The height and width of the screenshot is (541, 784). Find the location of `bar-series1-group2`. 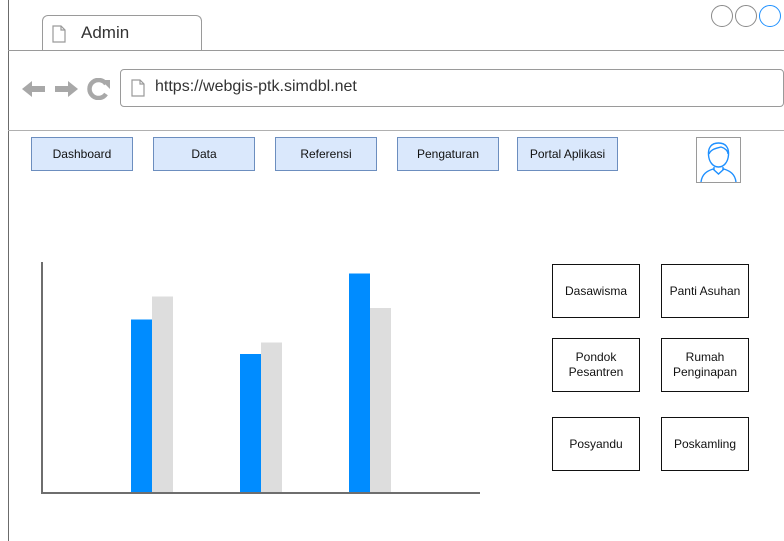

bar-series1-group2 is located at coordinates (250, 423).